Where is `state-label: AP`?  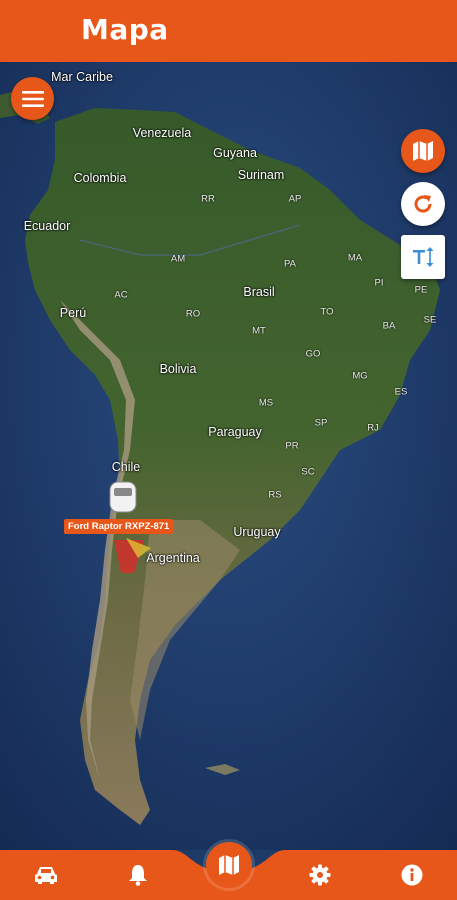 state-label: AP is located at coordinates (295, 199).